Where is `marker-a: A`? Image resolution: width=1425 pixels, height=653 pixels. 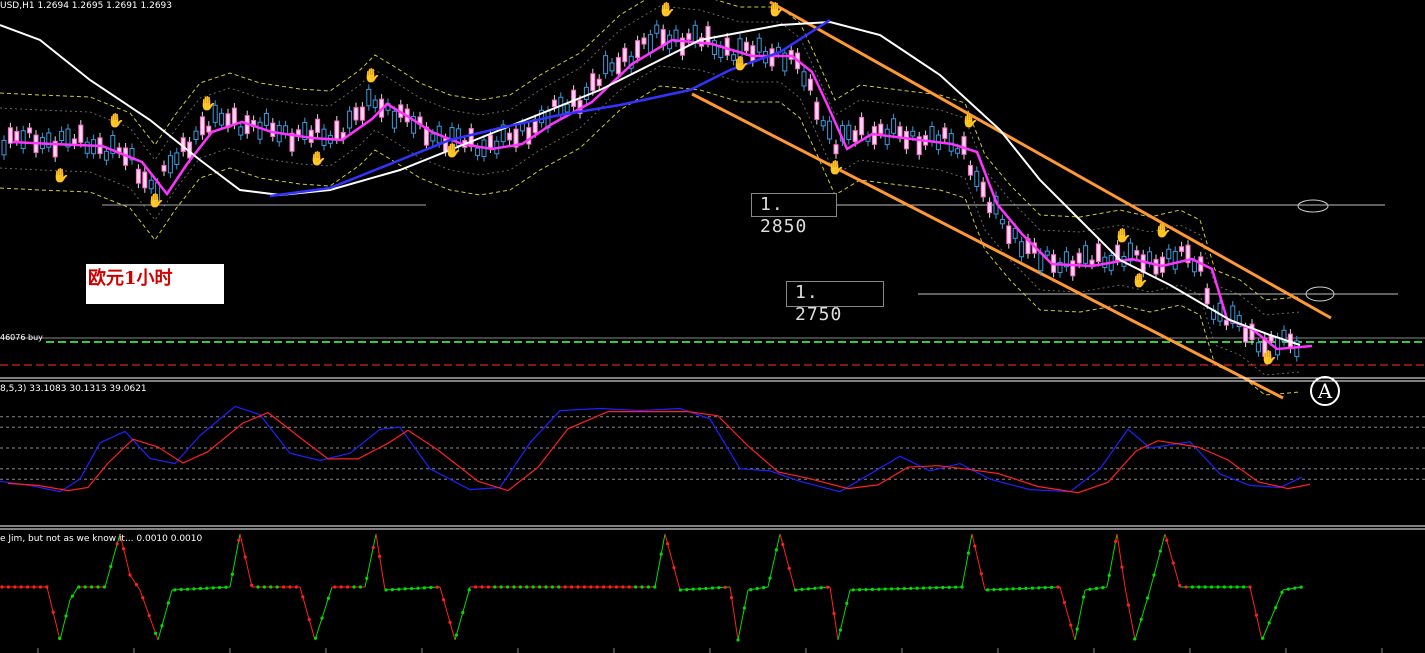 marker-a: A is located at coordinates (1325, 391).